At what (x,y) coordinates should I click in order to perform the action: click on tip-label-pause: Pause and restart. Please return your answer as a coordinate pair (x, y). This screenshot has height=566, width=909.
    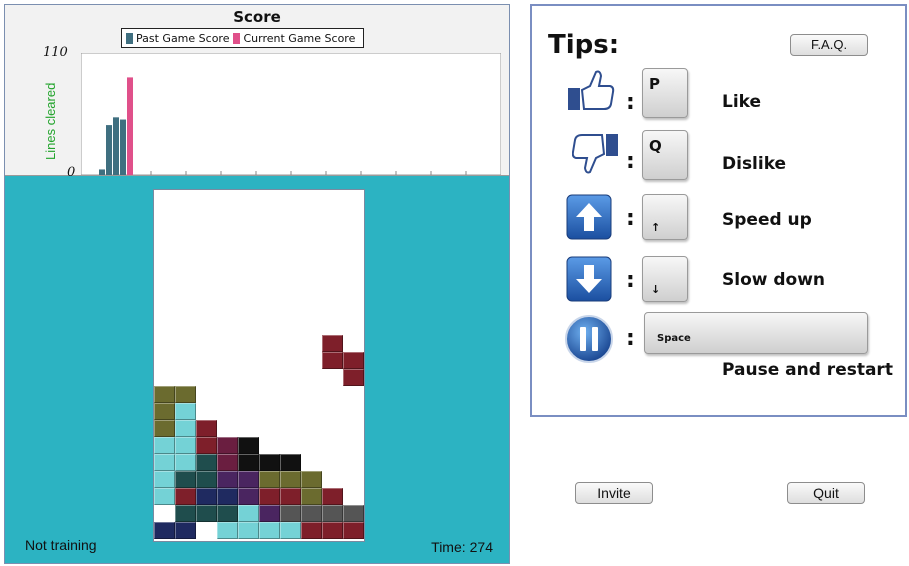
    Looking at the image, I should click on (807, 370).